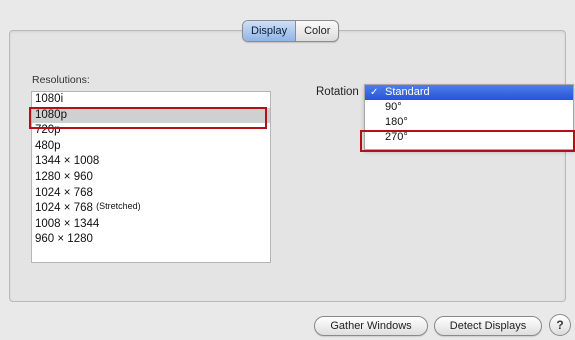 This screenshot has height=340, width=575. What do you see at coordinates (396, 122) in the screenshot?
I see `rotation-option-text: 180°` at bounding box center [396, 122].